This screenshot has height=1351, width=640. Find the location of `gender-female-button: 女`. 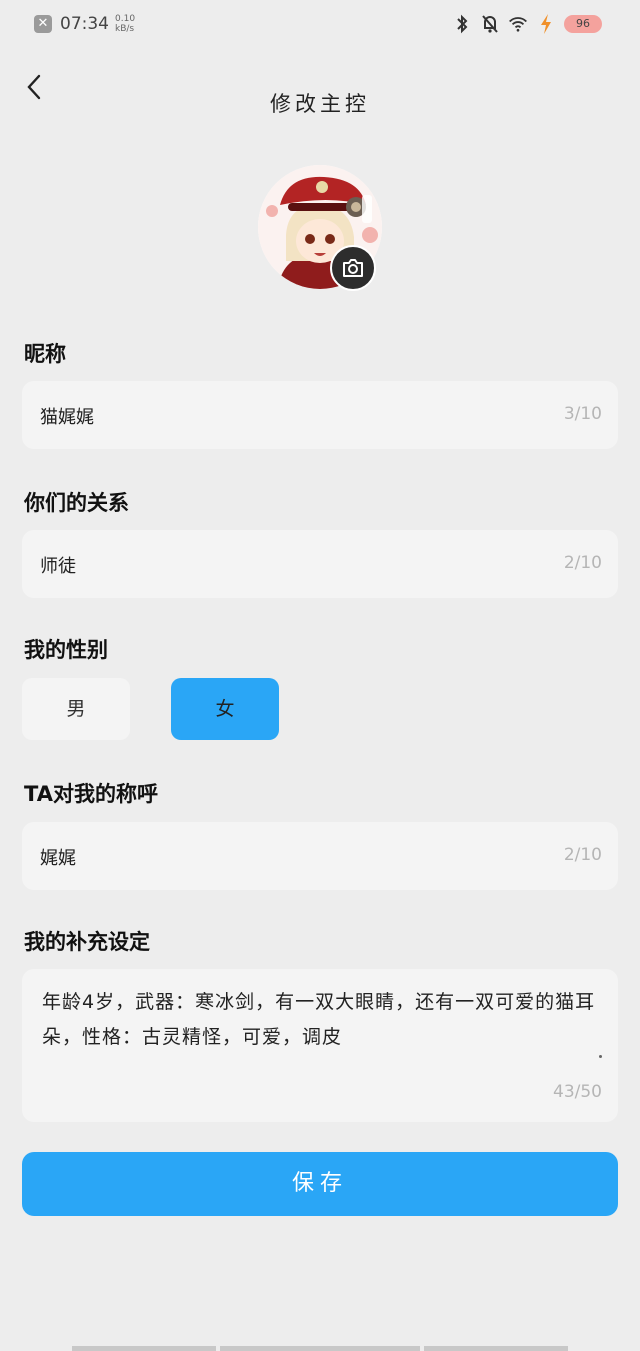

gender-female-button: 女 is located at coordinates (225, 709).